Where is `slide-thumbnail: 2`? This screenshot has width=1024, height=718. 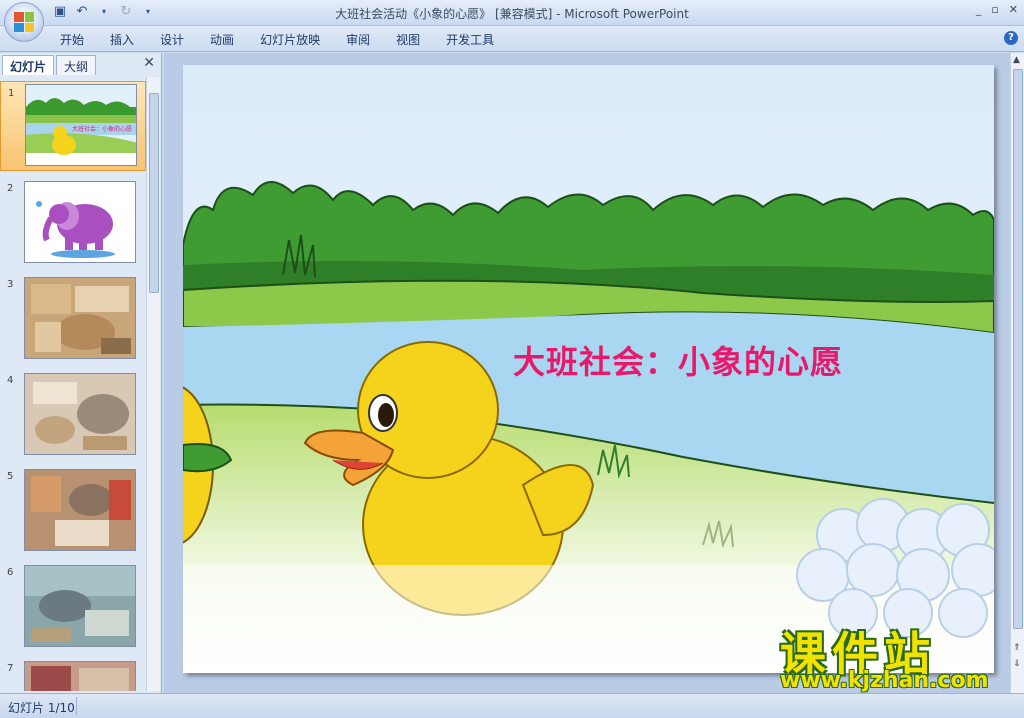 slide-thumbnail: 2 is located at coordinates (73, 222).